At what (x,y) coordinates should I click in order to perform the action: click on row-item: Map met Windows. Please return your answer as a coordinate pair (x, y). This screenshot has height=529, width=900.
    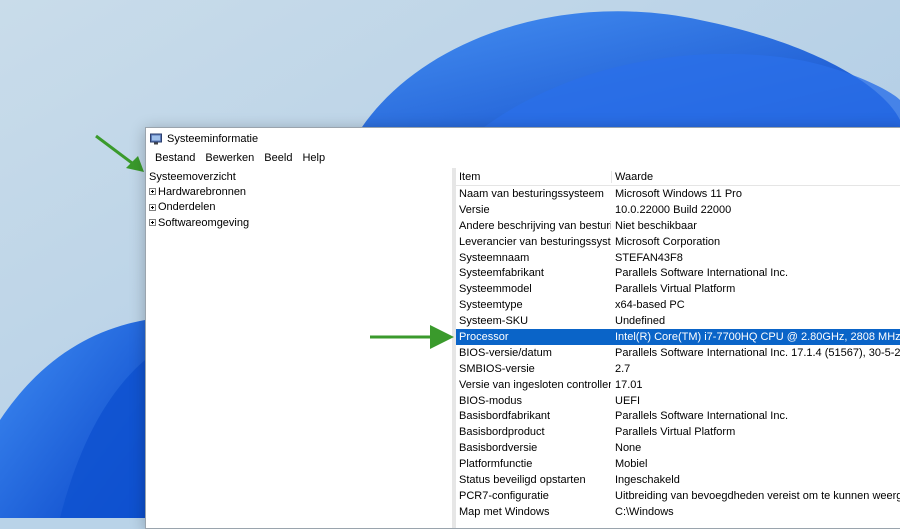
    Looking at the image, I should click on (504, 511).